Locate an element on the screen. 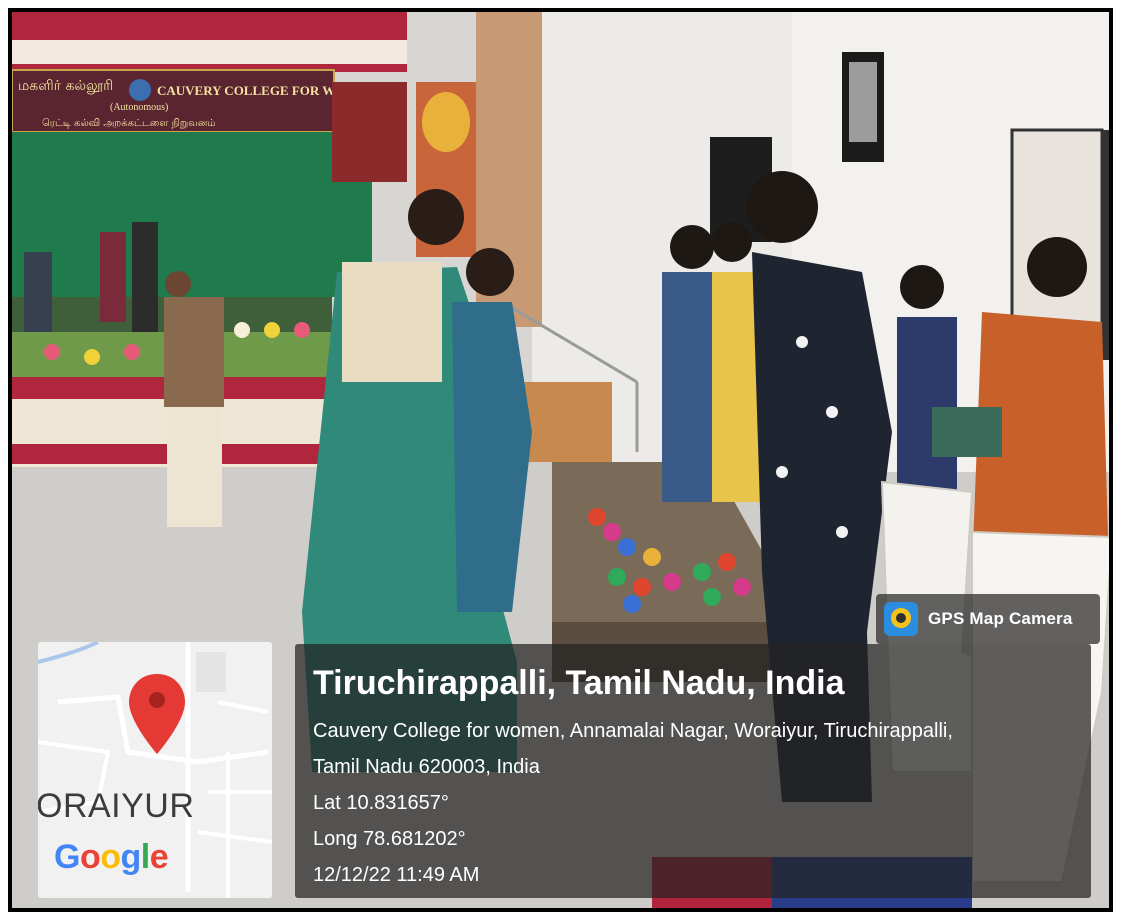  latitude: Lat 10.831657° is located at coordinates (381, 803).